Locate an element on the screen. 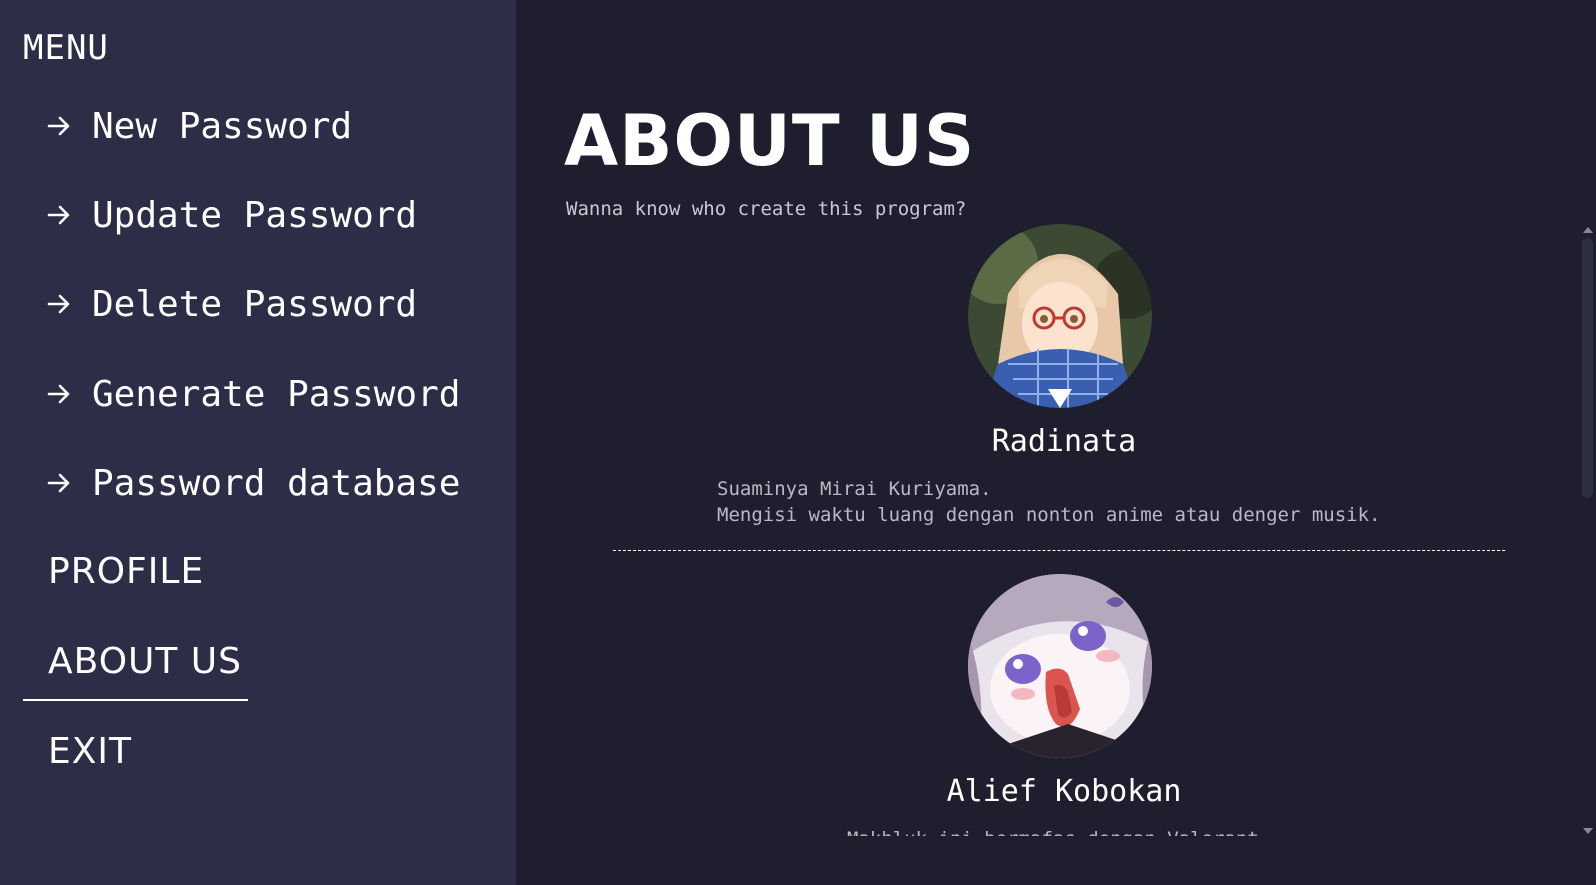  sidebar-item-label: New Password is located at coordinates (222, 126).